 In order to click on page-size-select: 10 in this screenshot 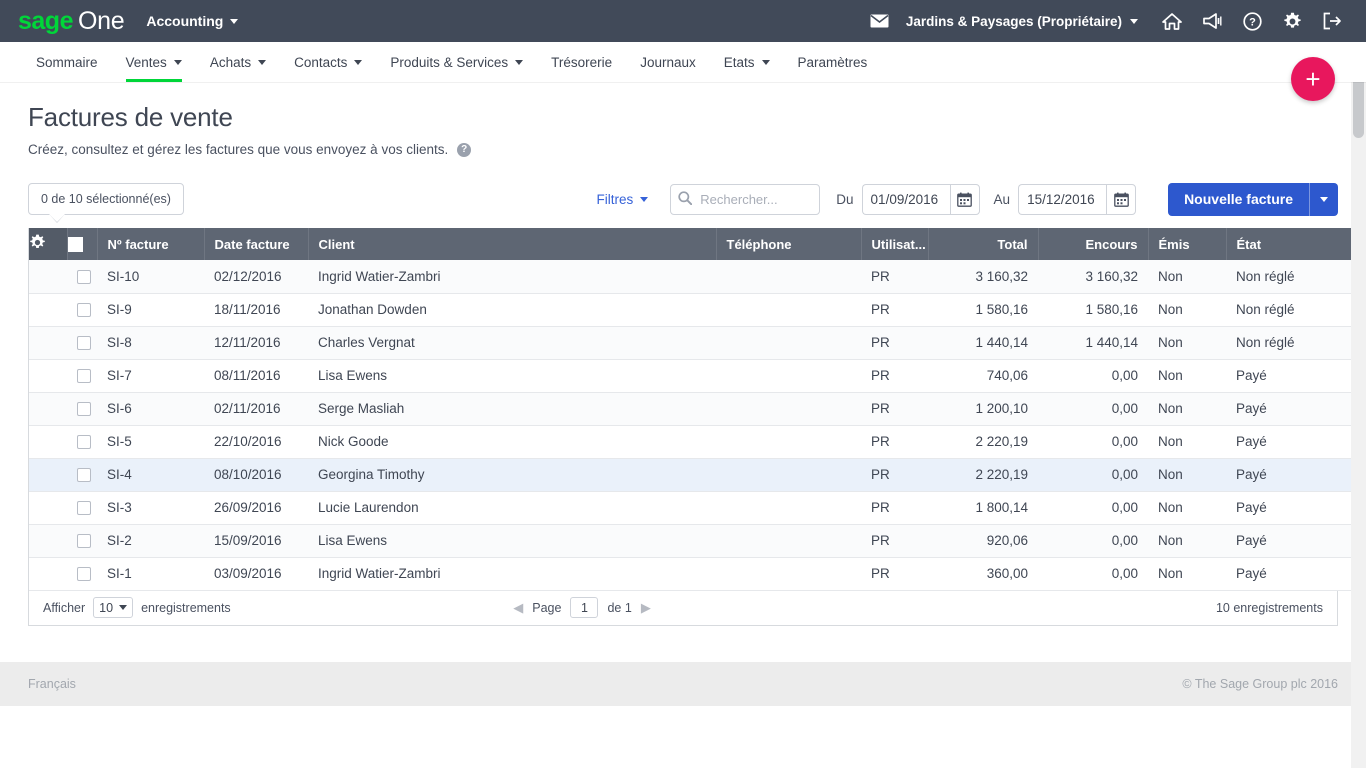, I will do `click(113, 607)`.